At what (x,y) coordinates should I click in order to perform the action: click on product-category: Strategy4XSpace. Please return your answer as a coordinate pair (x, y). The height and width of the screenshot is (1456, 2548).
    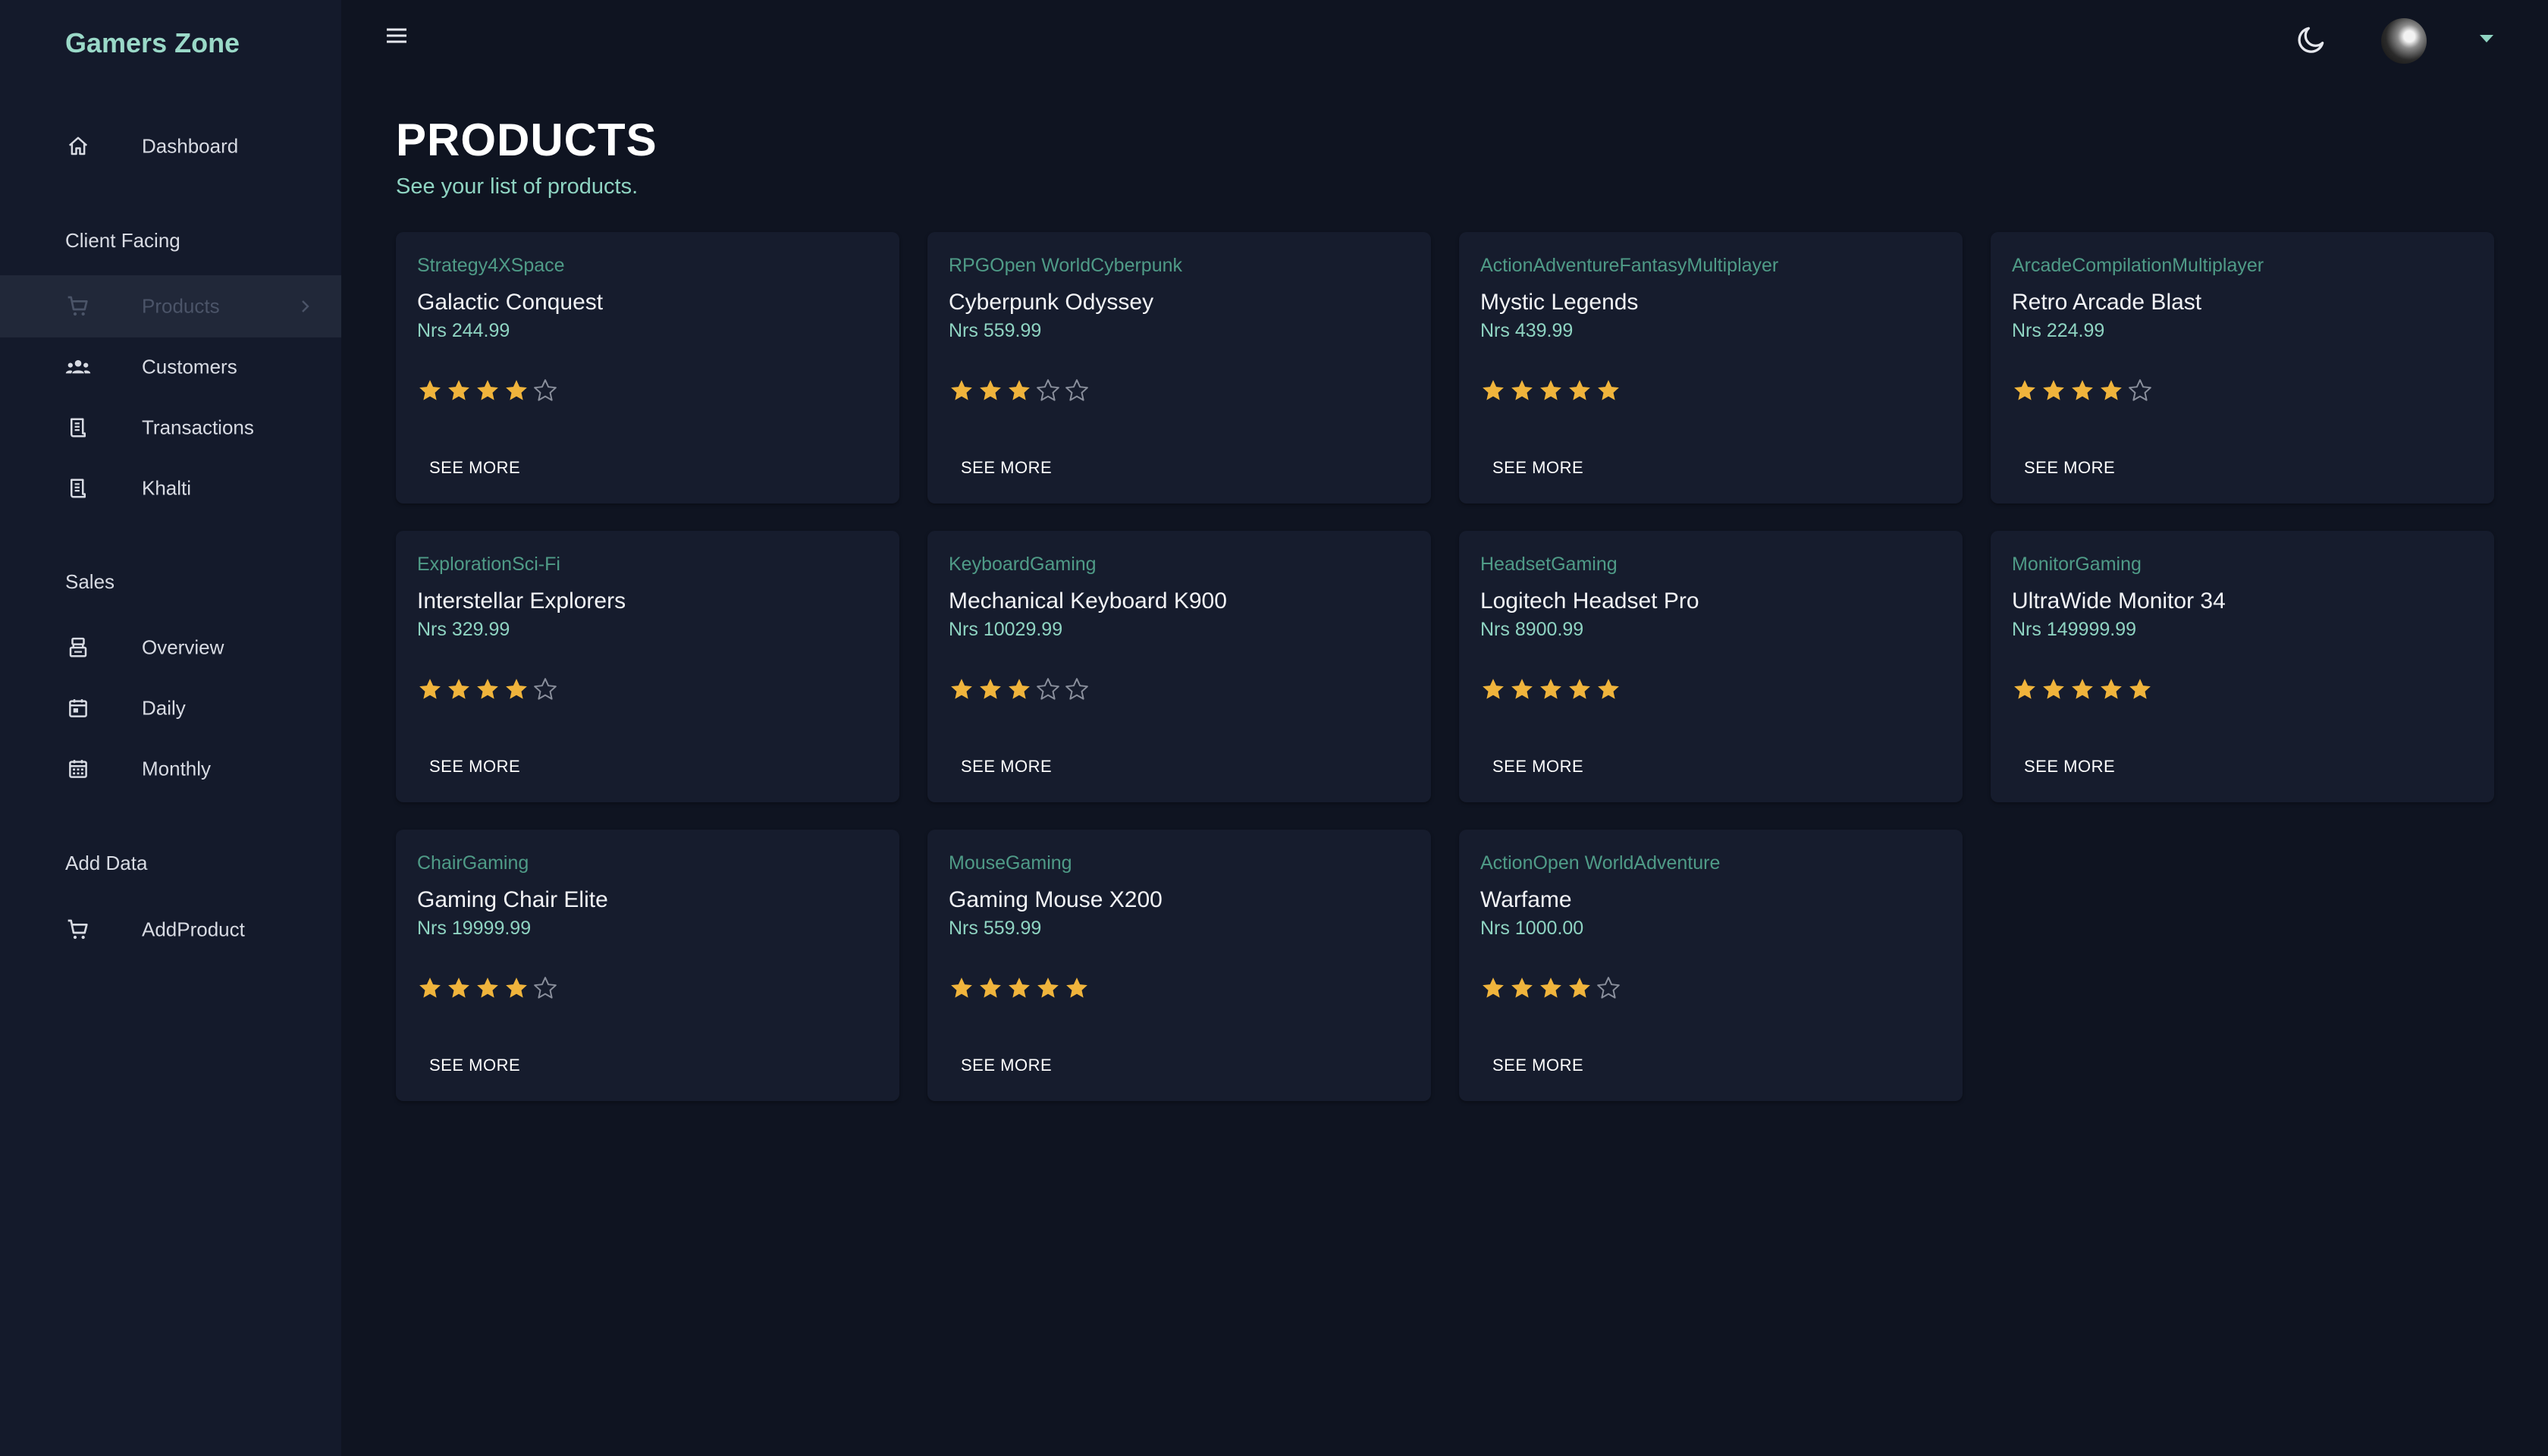
    Looking at the image, I should click on (491, 265).